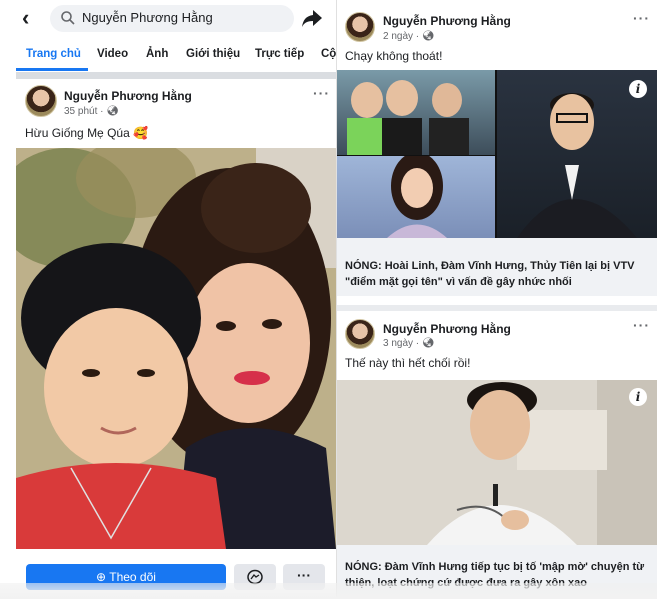 Image resolution: width=657 pixels, height=599 pixels. Describe the element at coordinates (328, 54) in the screenshot. I see `tab-community: Cộ` at that location.